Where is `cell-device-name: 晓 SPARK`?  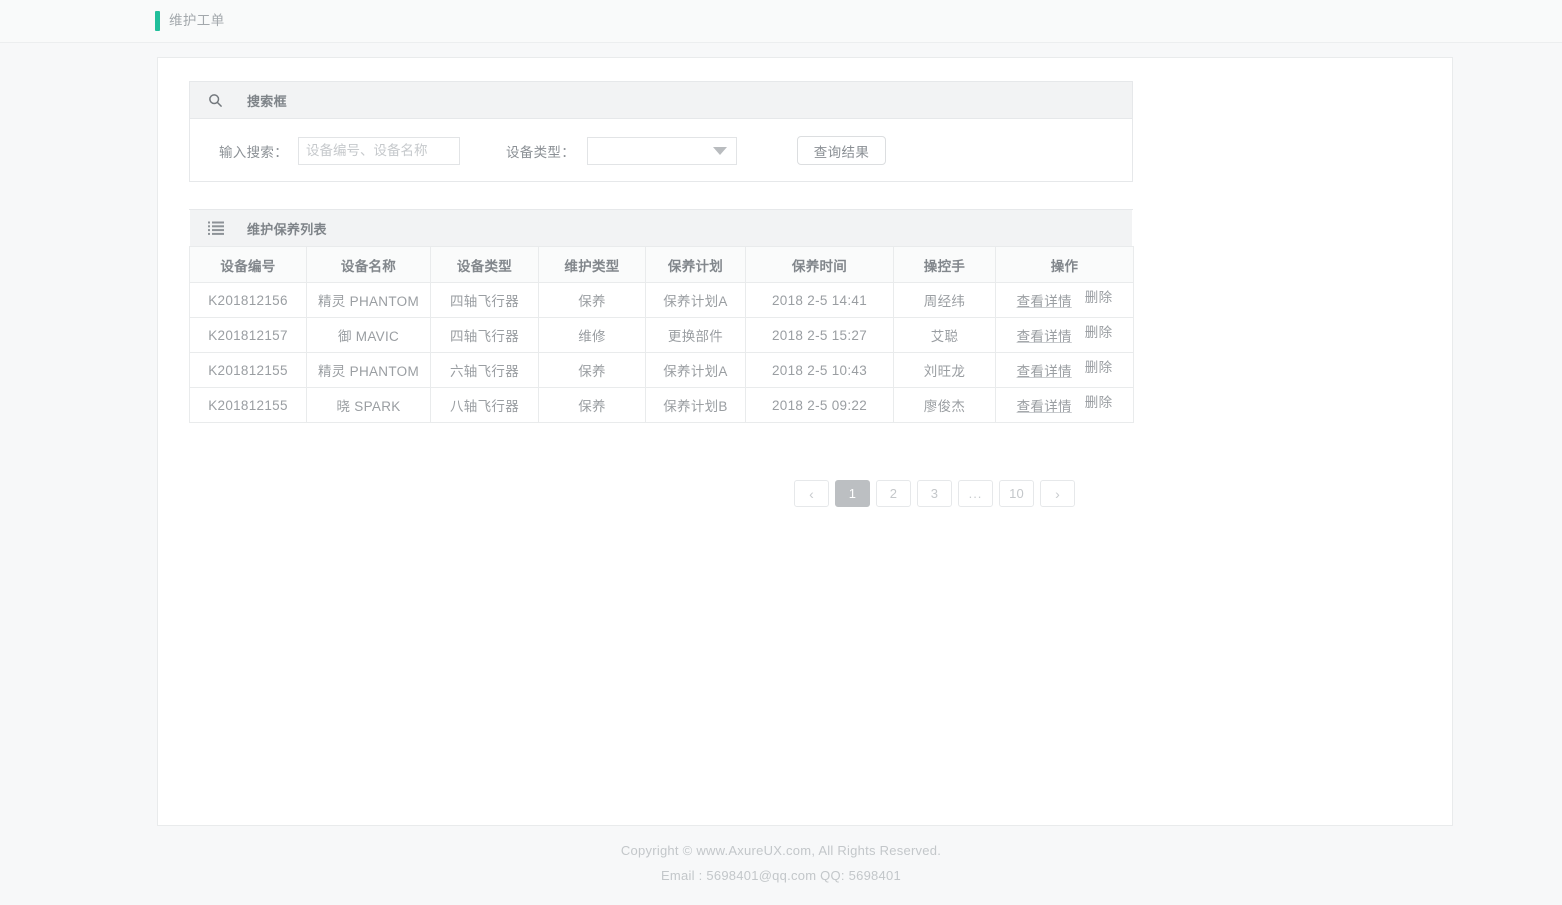 cell-device-name: 晓 SPARK is located at coordinates (368, 405).